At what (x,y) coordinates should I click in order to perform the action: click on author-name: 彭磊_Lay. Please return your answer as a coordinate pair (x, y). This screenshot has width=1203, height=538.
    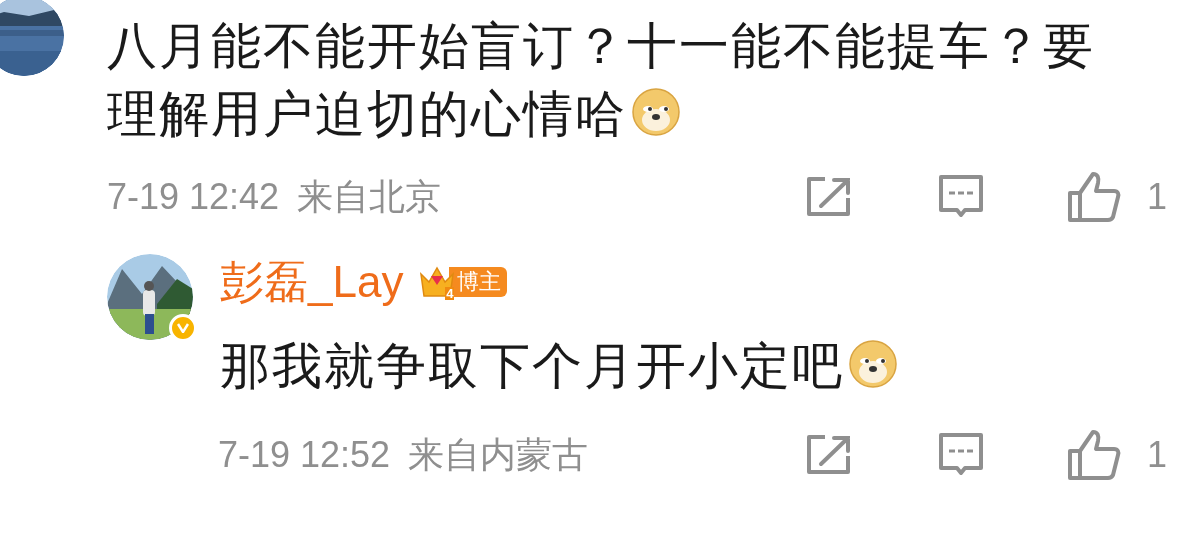
    Looking at the image, I should click on (312, 282).